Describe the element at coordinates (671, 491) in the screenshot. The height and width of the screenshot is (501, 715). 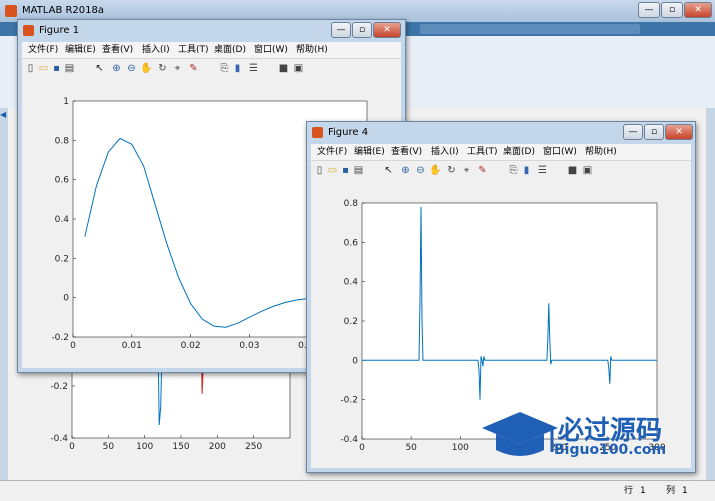
I see `status-col-label: 列` at that location.